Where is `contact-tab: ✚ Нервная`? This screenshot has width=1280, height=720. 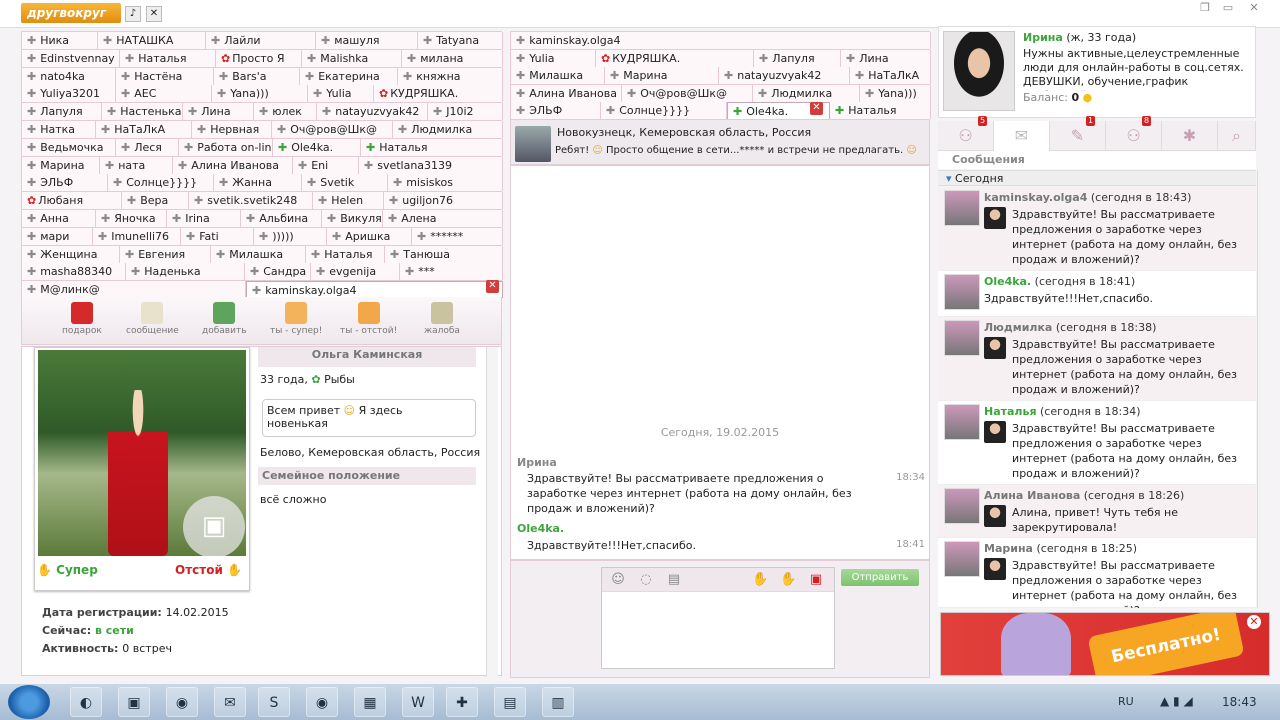 contact-tab: ✚ Нервная is located at coordinates (232, 129).